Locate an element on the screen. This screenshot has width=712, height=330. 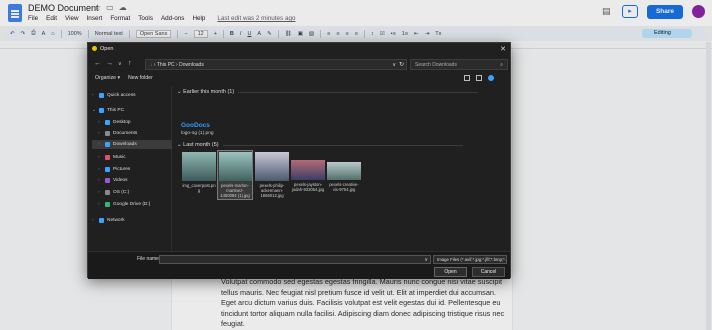
close-icon: ✕ is located at coordinates (503, 50).